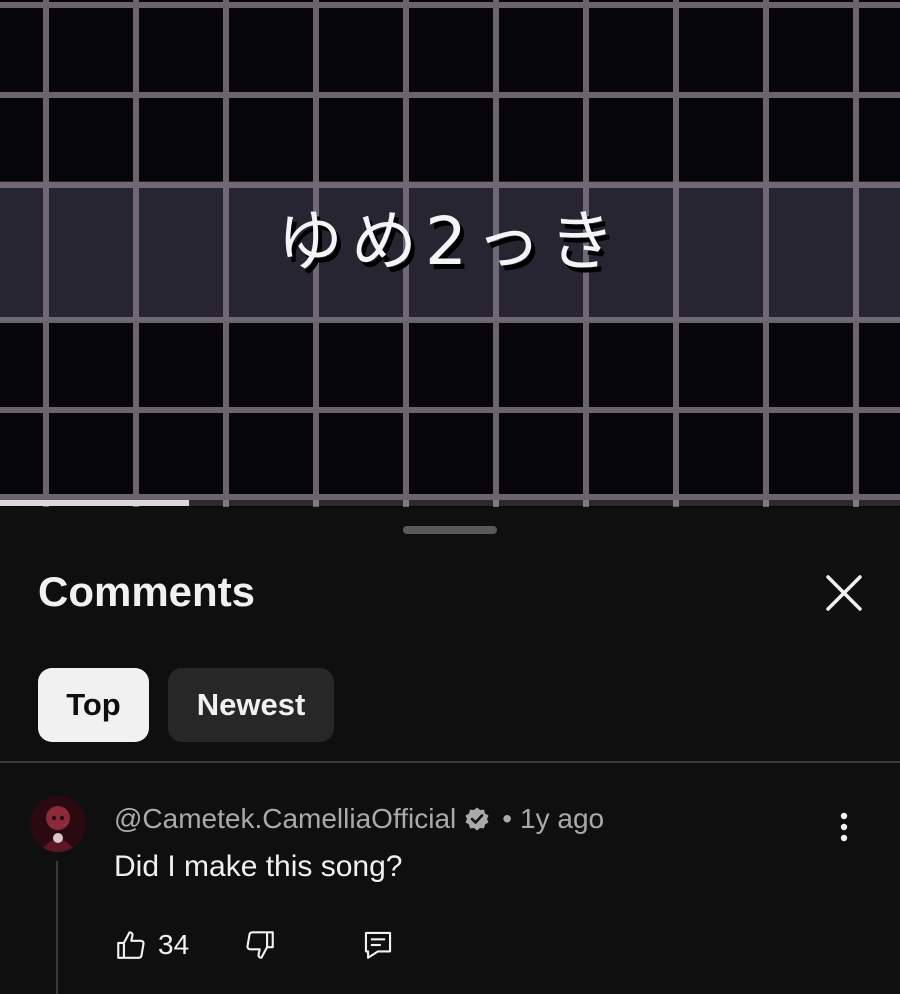 The width and height of the screenshot is (900, 994). I want to click on more-options-button, so click(844, 827).